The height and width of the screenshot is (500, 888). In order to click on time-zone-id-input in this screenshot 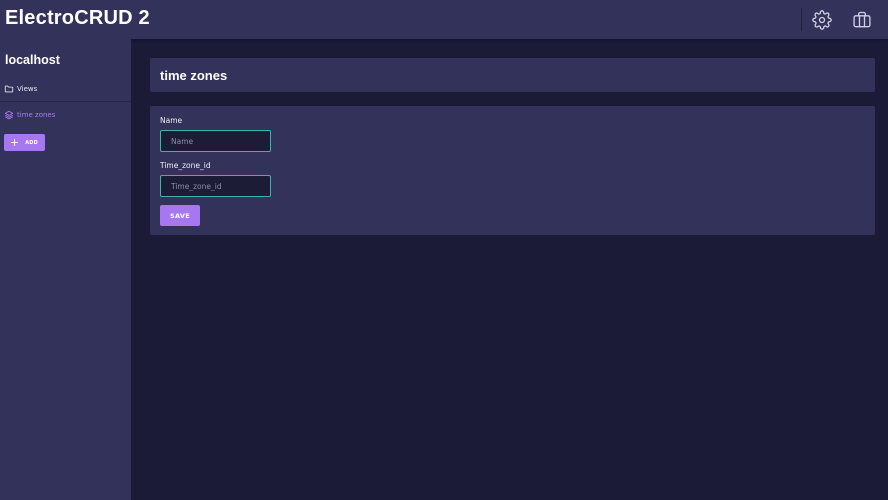, I will do `click(215, 186)`.